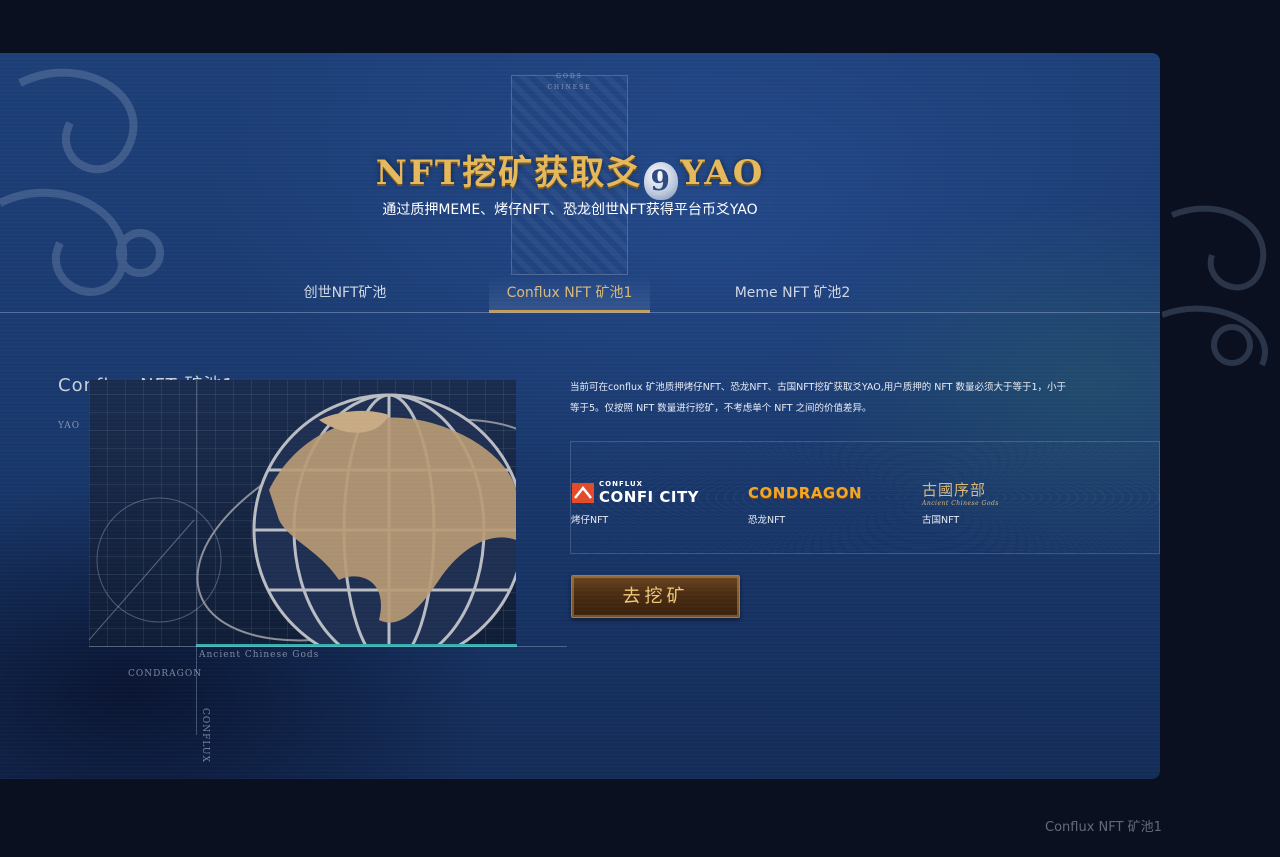  What do you see at coordinates (569, 294) in the screenshot?
I see `tab-conflux-pool: Conflux NFT 矿池1` at bounding box center [569, 294].